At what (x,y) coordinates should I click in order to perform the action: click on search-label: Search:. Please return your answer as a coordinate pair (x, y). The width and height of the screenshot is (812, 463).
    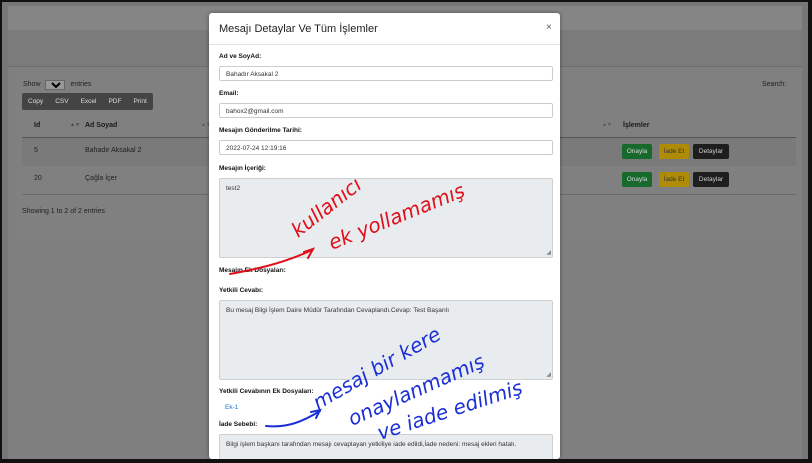
    Looking at the image, I should click on (774, 84).